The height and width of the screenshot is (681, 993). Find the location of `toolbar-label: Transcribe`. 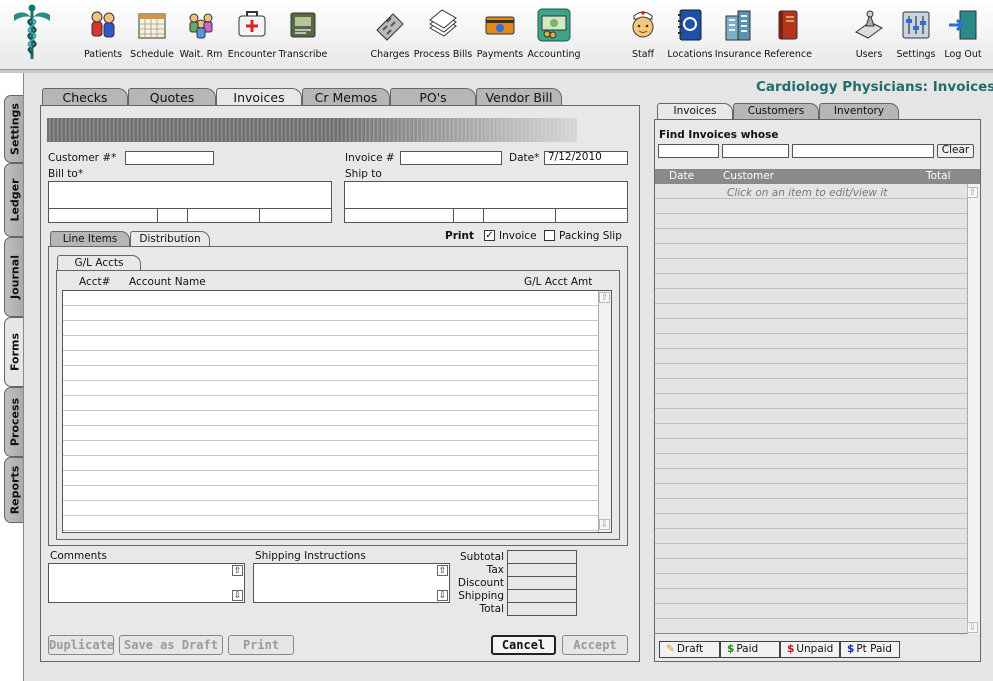

toolbar-label: Transcribe is located at coordinates (303, 54).